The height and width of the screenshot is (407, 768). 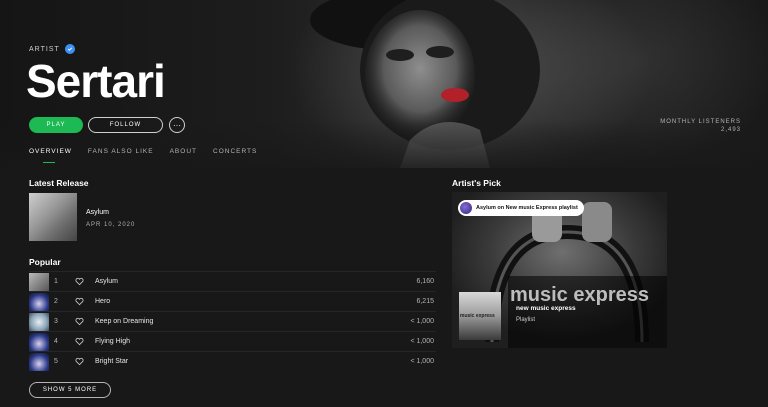 I want to click on track-number: 2, so click(x=56, y=301).